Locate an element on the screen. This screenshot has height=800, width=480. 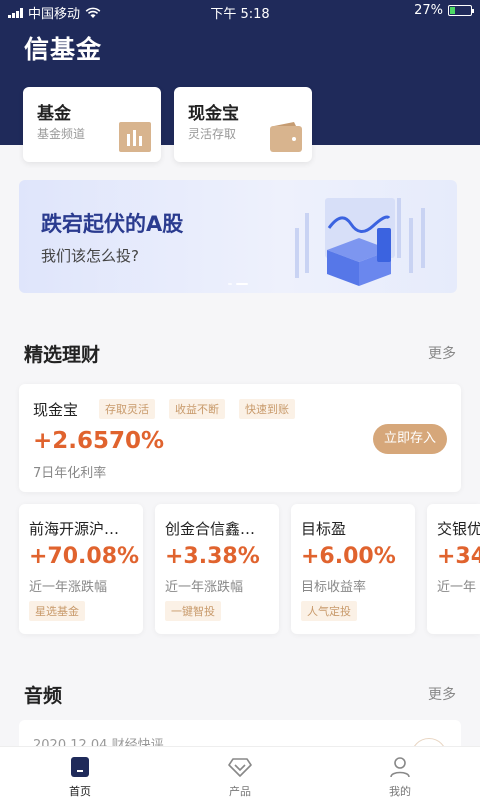
featured-more-link: 更多 is located at coordinates (442, 353).